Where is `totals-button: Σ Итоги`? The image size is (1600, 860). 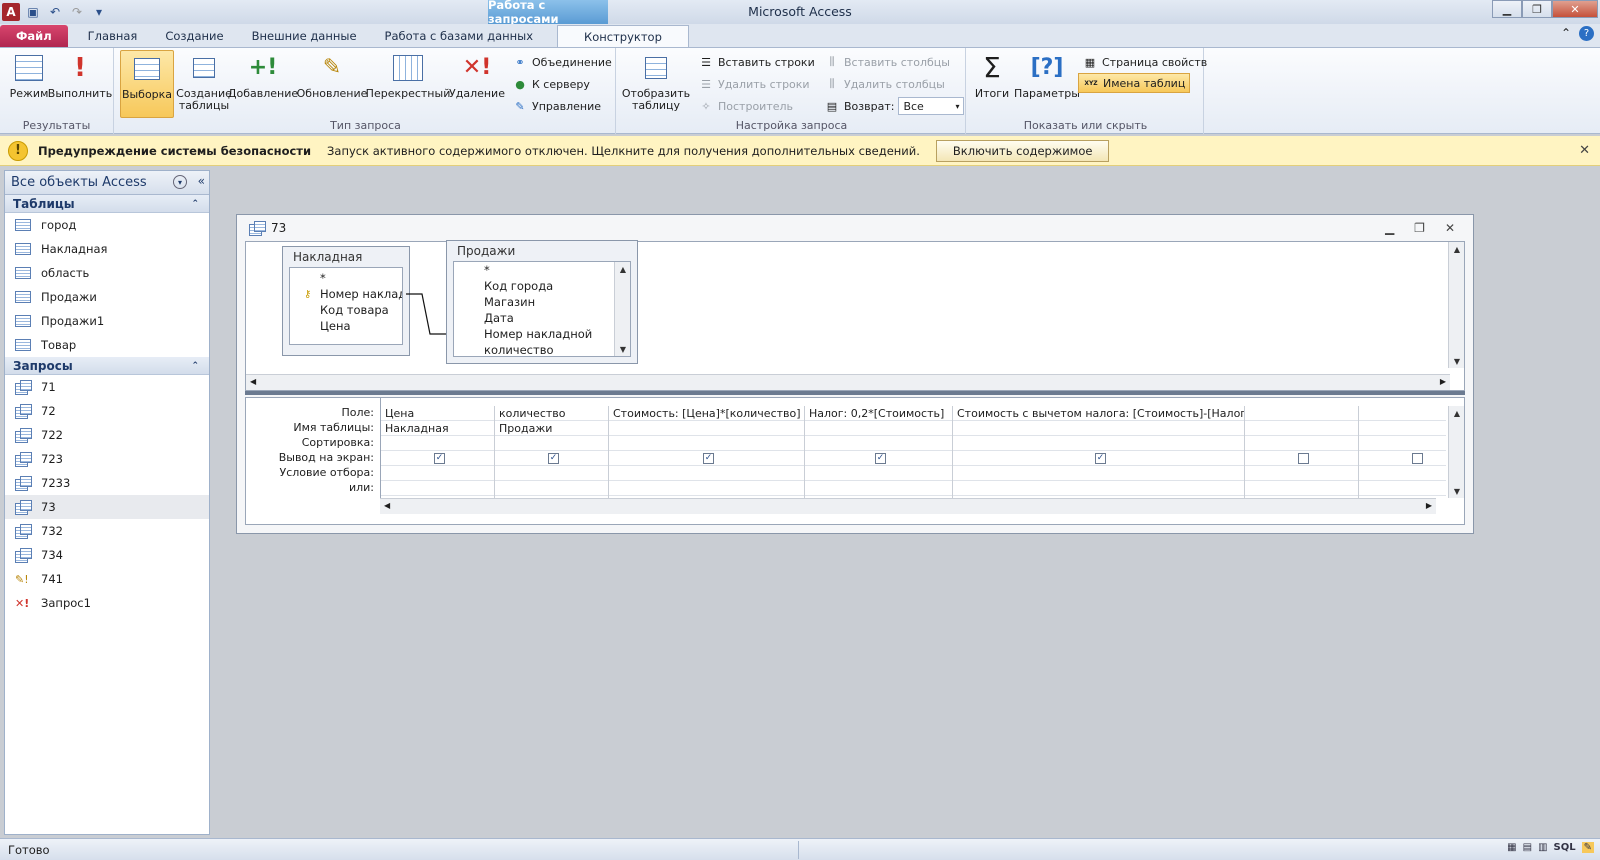 totals-button: Σ Итоги is located at coordinates (992, 84).